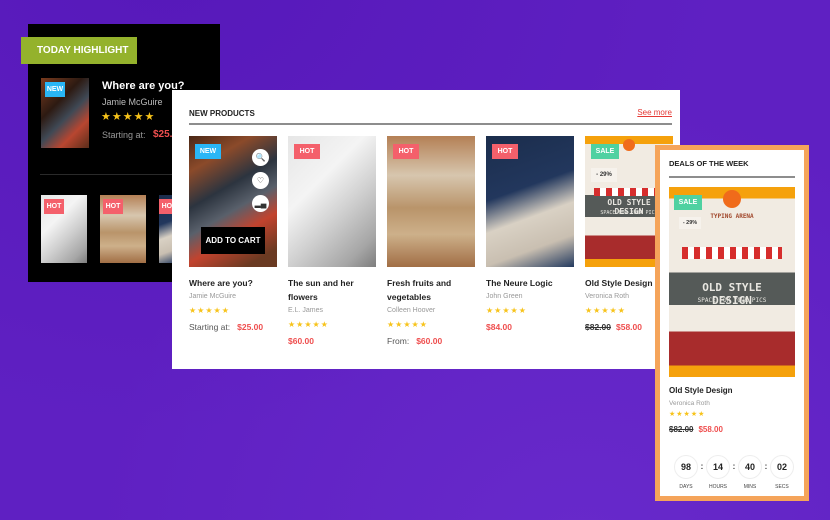  I want to click on product-price-row: Starting at: $25.00, so click(233, 327).